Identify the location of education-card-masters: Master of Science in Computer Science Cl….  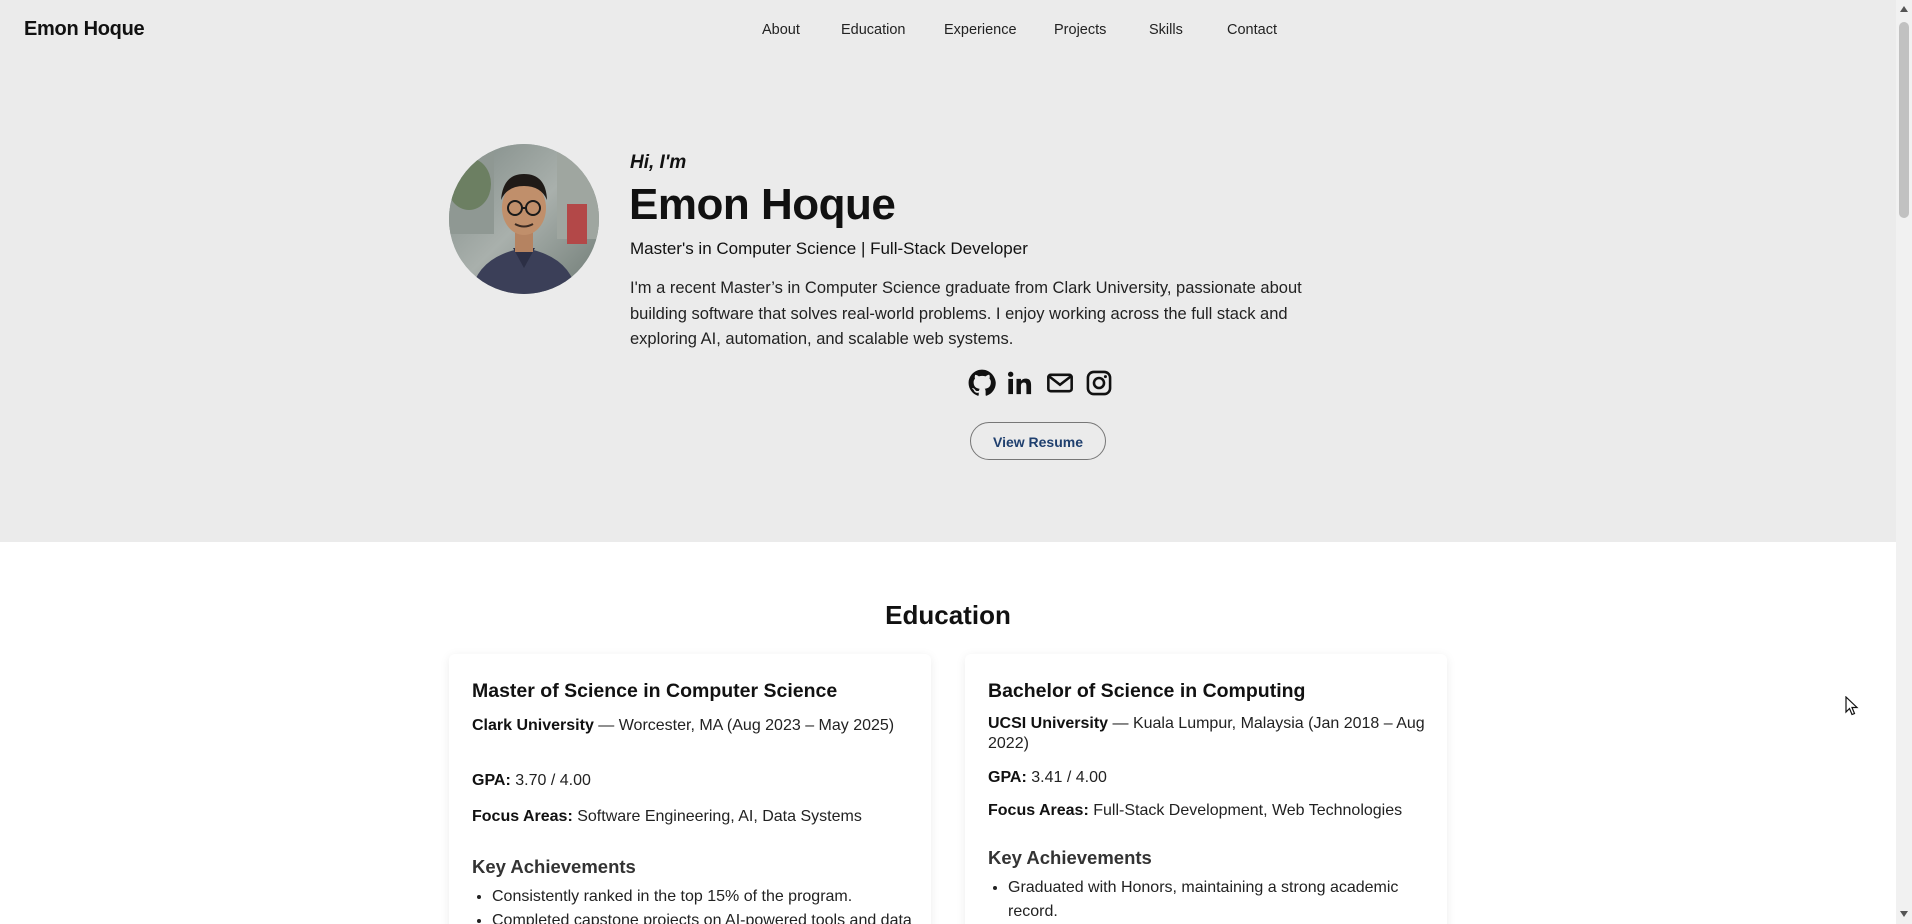
(690, 789).